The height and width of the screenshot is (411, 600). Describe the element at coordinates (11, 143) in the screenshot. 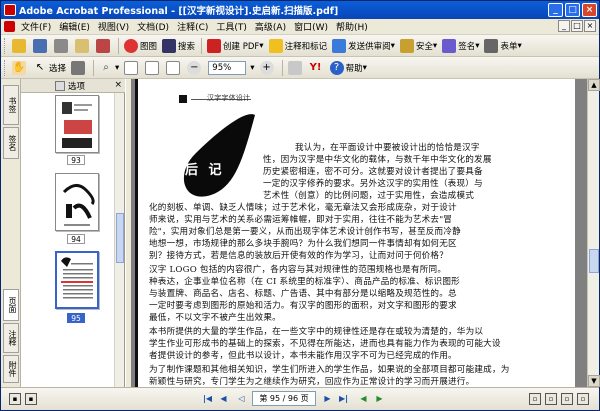

I see `tab-signatures: 签名` at that location.